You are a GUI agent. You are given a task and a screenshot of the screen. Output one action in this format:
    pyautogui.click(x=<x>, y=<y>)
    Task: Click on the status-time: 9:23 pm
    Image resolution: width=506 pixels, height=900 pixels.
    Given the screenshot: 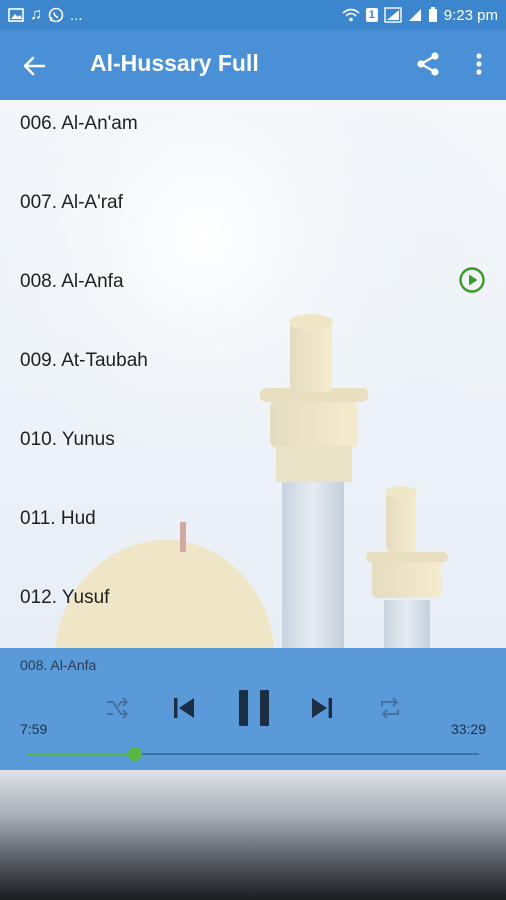 What is the action you would take?
    pyautogui.click(x=470, y=15)
    